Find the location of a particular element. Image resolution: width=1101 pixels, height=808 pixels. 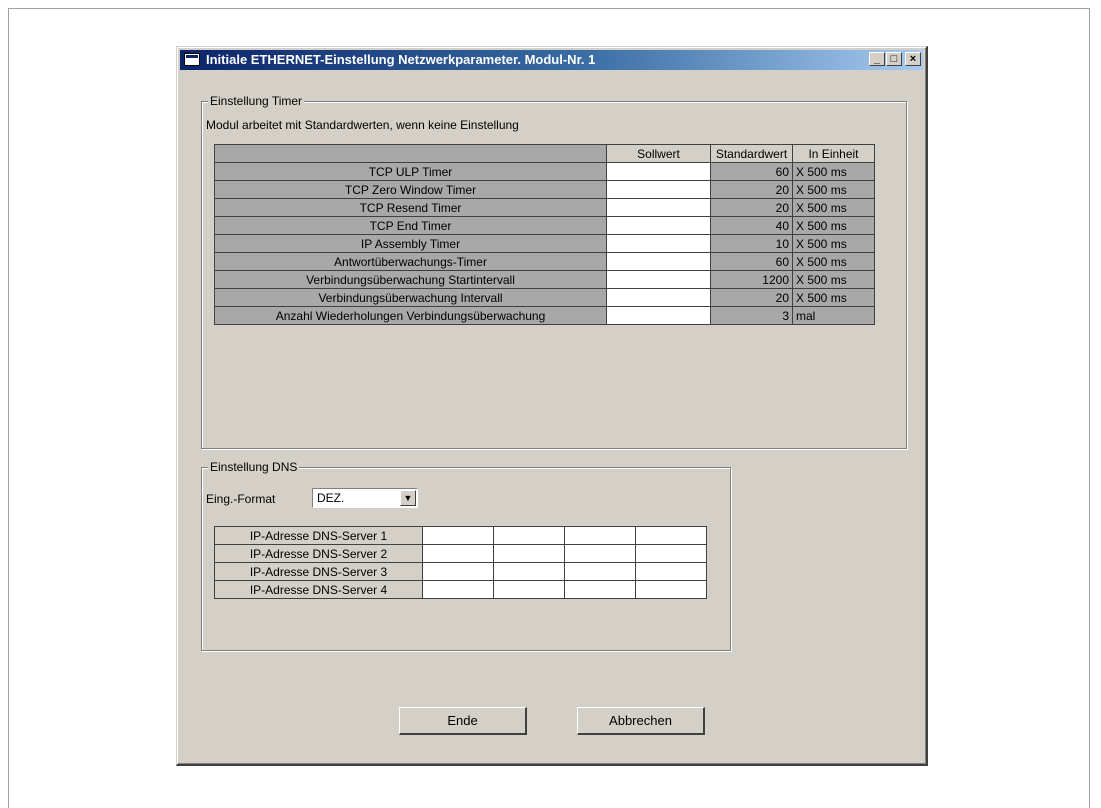

end-button: Ende is located at coordinates (463, 721).